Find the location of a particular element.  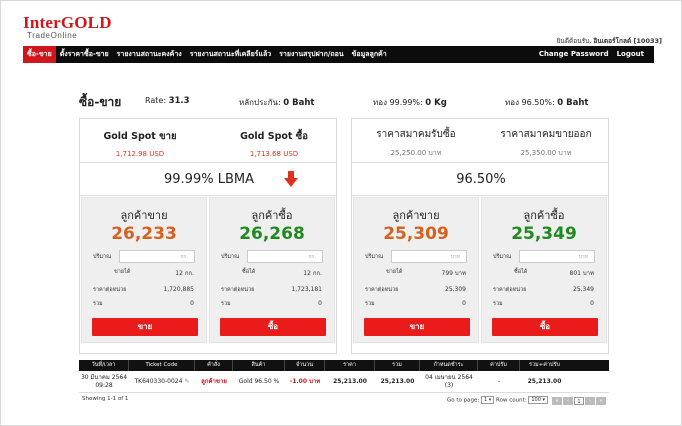

assoc-sell-value: 25,350.00 บาท is located at coordinates (546, 153).